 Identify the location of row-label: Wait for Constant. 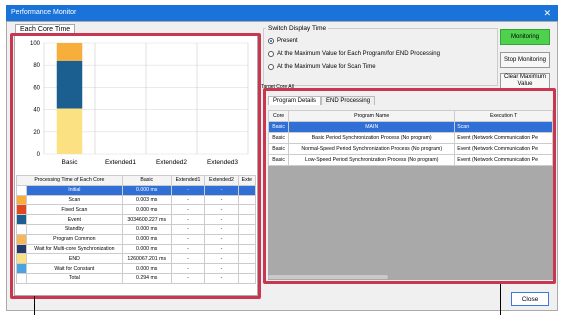
(74, 268).